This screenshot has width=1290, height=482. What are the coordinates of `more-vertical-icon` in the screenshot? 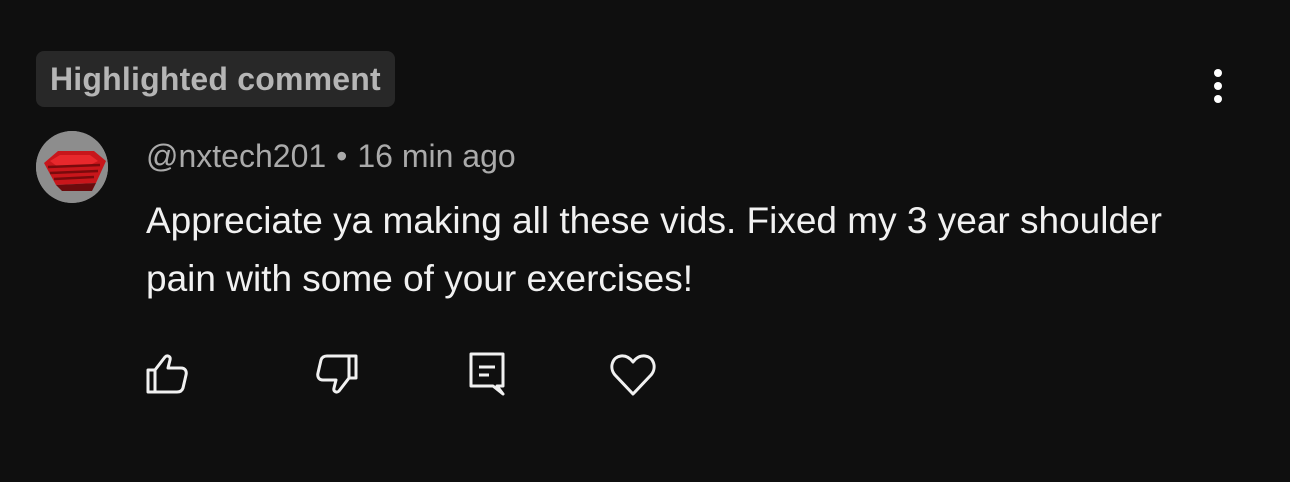 It's located at (1218, 86).